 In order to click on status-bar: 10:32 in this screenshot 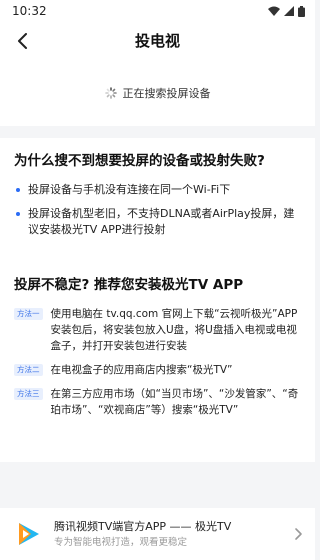, I will do `click(157, 11)`.